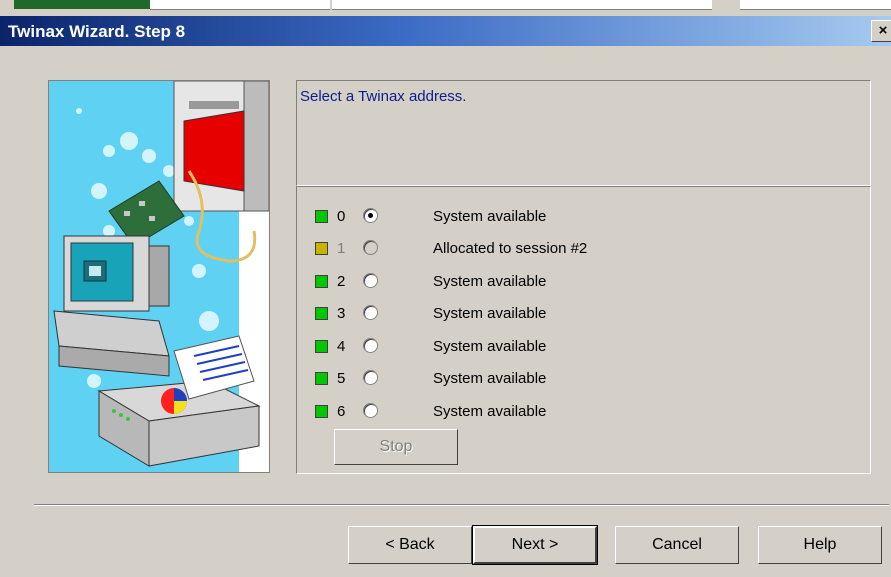 This screenshot has width=891, height=577. What do you see at coordinates (341, 313) in the screenshot?
I see `address-number: 3` at bounding box center [341, 313].